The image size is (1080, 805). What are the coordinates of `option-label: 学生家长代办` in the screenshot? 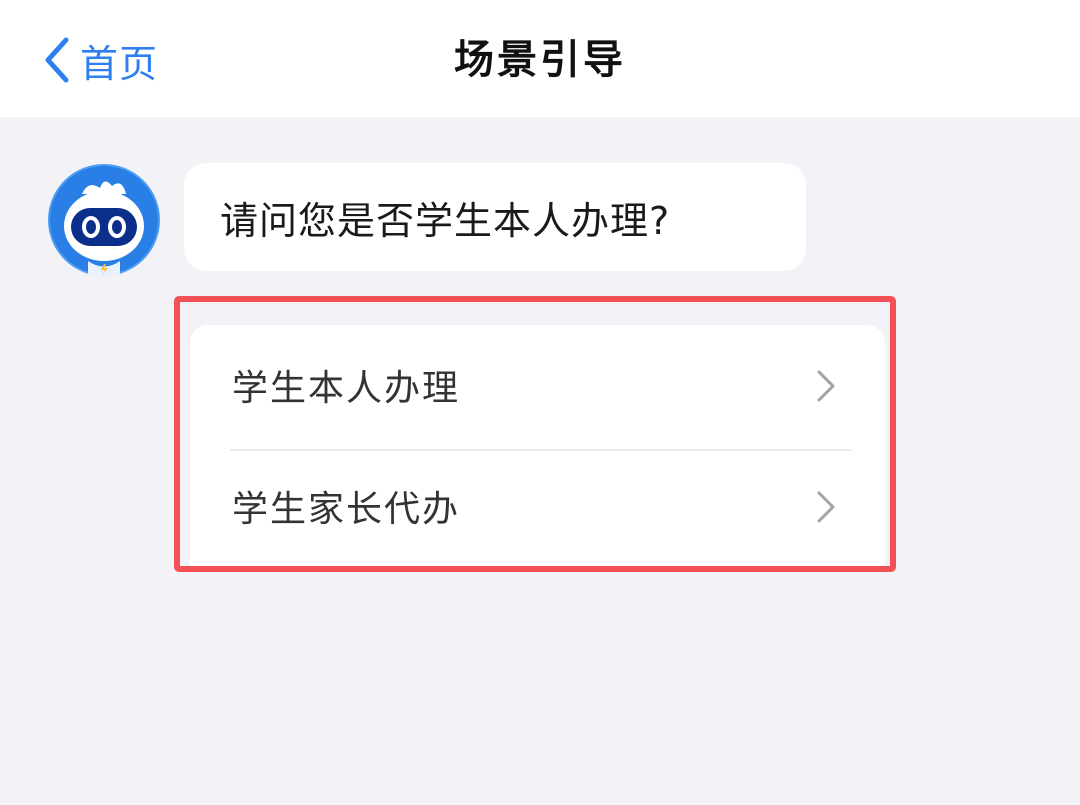 It's located at (346, 509).